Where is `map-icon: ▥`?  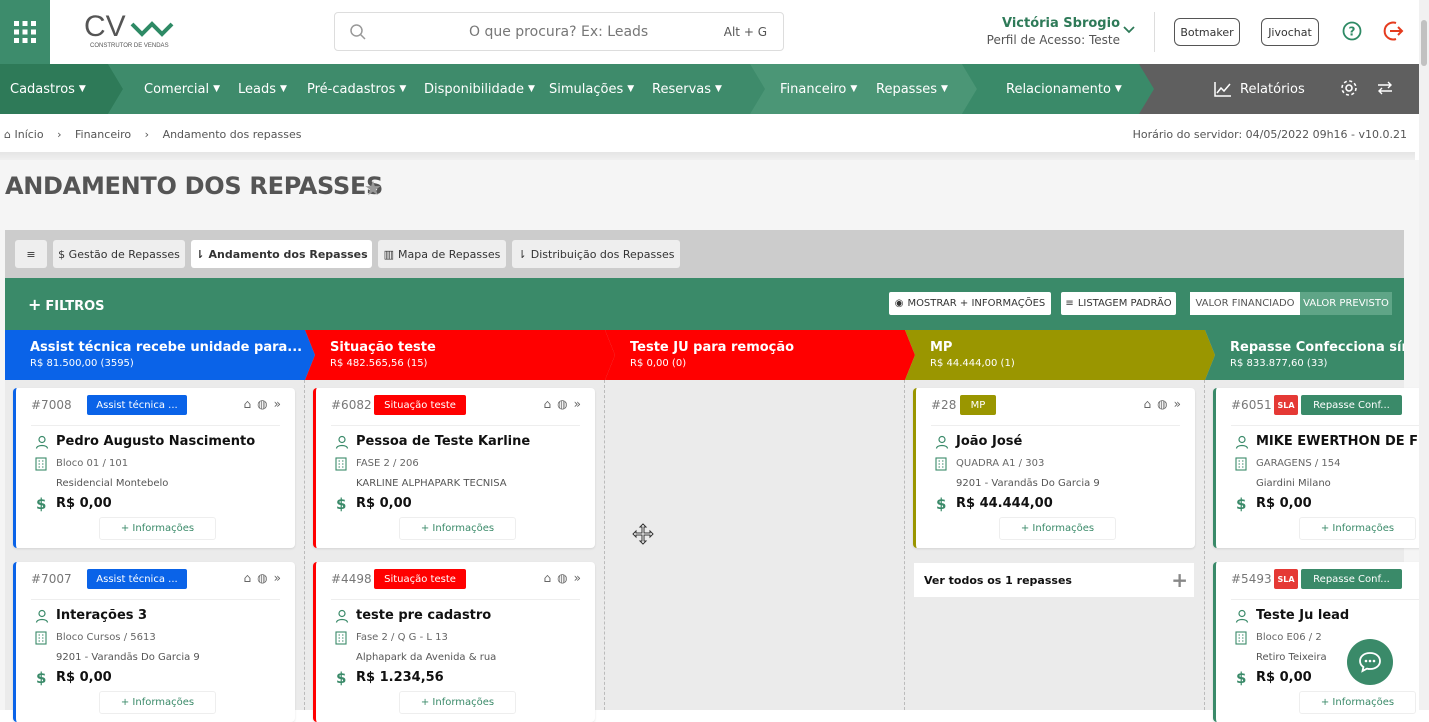 map-icon: ▥ is located at coordinates (389, 254).